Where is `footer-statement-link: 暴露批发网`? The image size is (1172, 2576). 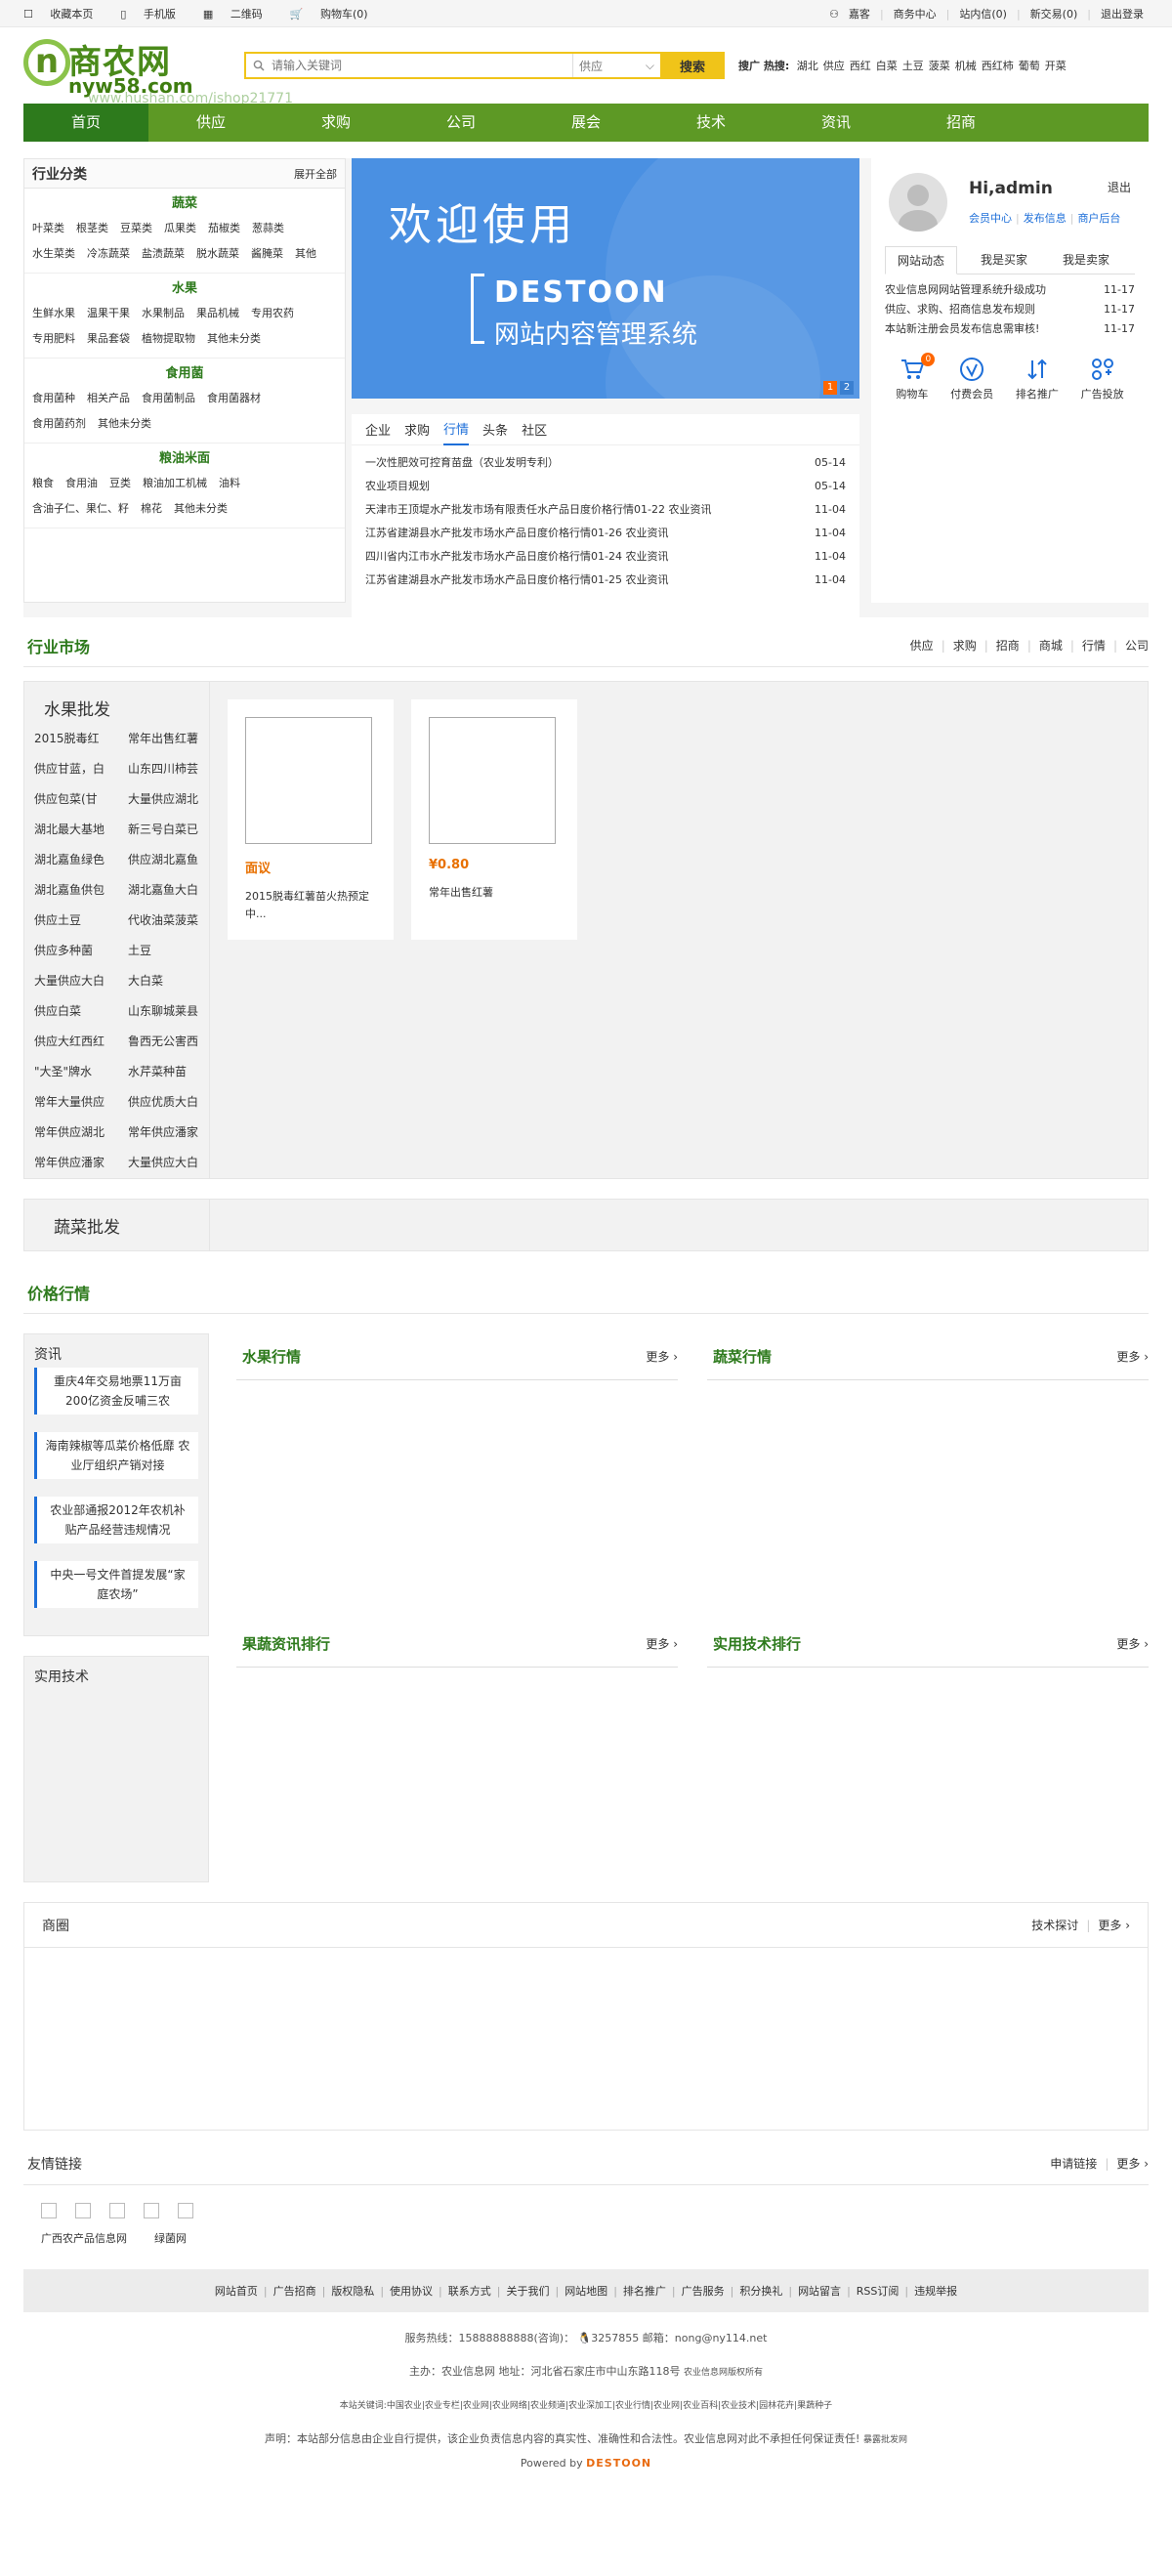
footer-statement-link: 暴露批发网 is located at coordinates (885, 2440).